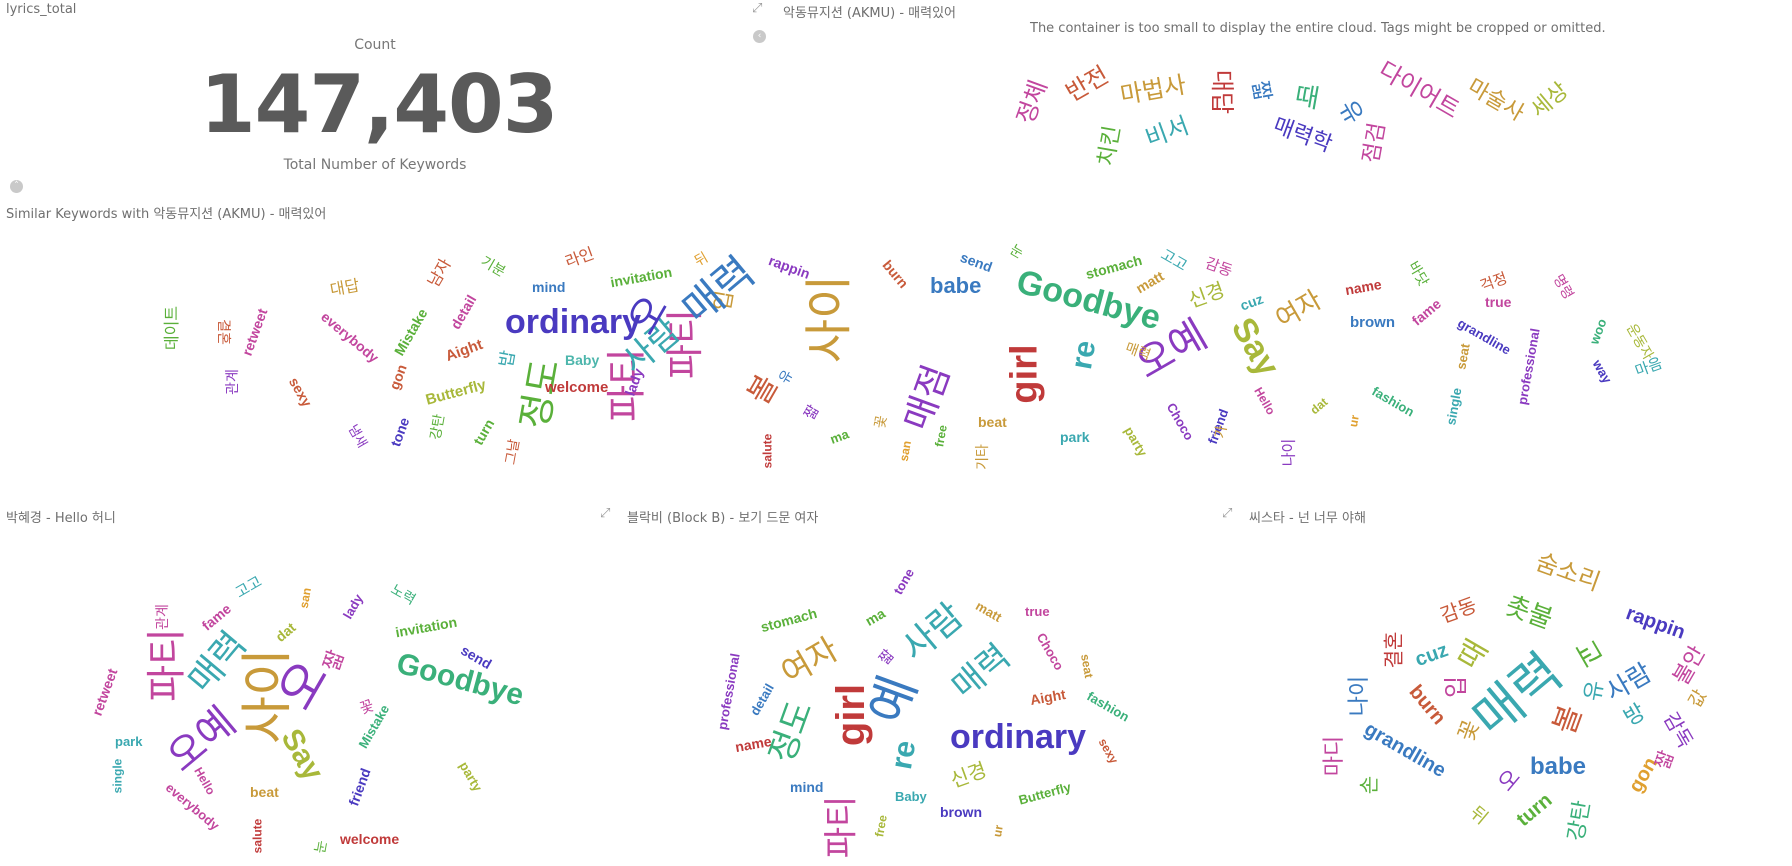 Image resolution: width=1792 pixels, height=866 pixels. What do you see at coordinates (513, 452) in the screenshot?
I see `cloud-word: 그날` at bounding box center [513, 452].